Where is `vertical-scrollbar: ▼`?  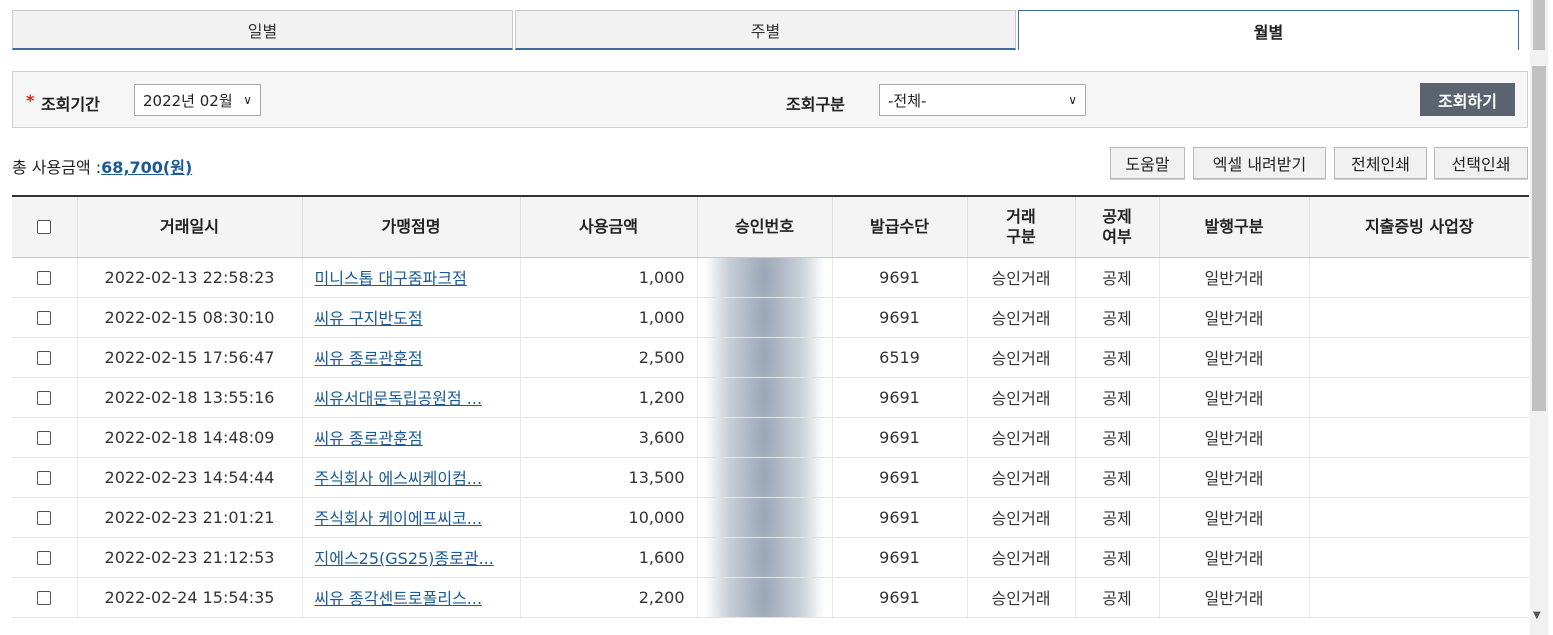
vertical-scrollbar: ▼ is located at coordinates (1539, 317).